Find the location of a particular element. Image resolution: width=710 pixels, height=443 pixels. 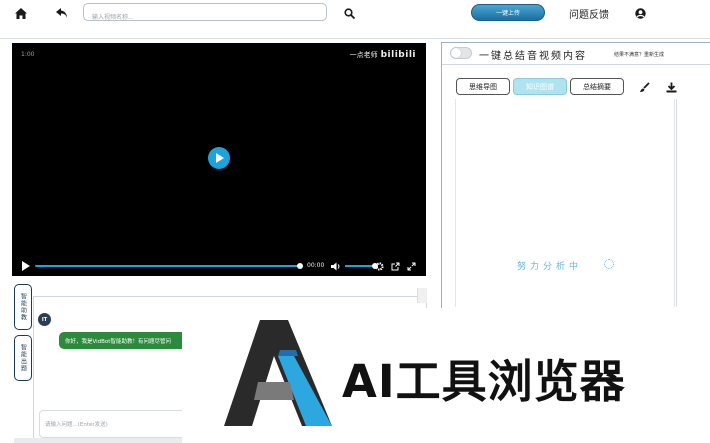

tab-assistant: 智能助教 is located at coordinates (23, 307).